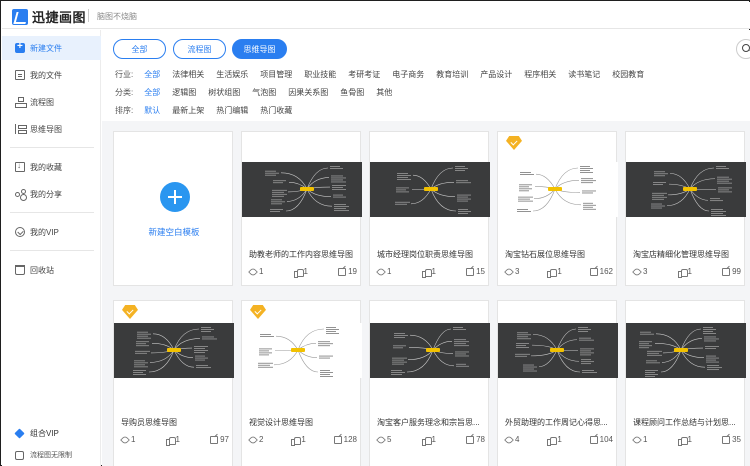 Image resolution: width=750 pixels, height=466 pixels. I want to click on view-count: 2, so click(255, 439).